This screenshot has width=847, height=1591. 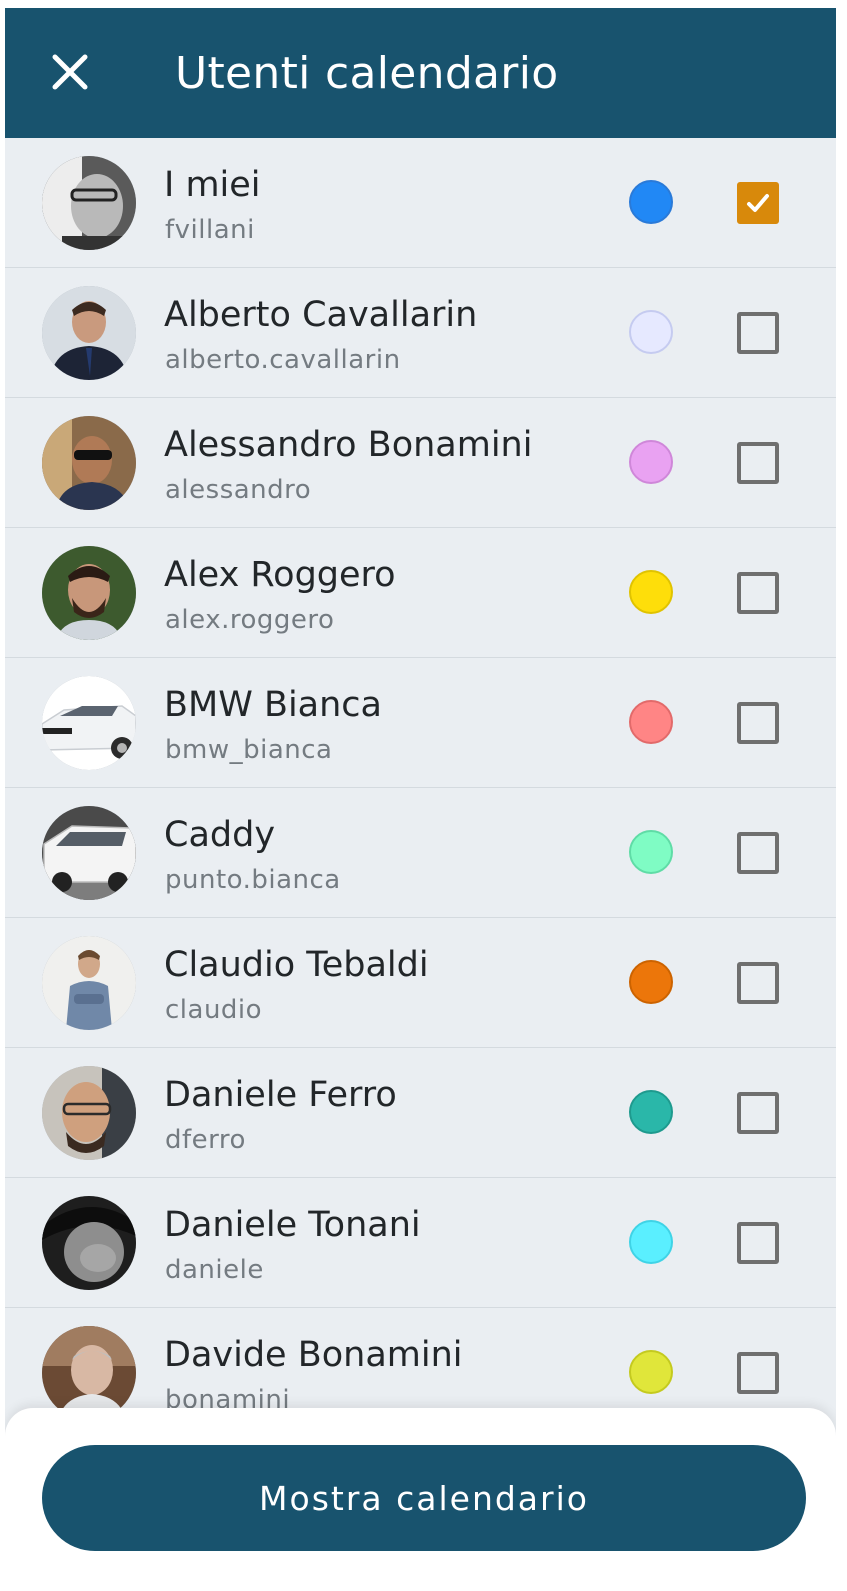 What do you see at coordinates (214, 1270) in the screenshot?
I see `user-username: daniele` at bounding box center [214, 1270].